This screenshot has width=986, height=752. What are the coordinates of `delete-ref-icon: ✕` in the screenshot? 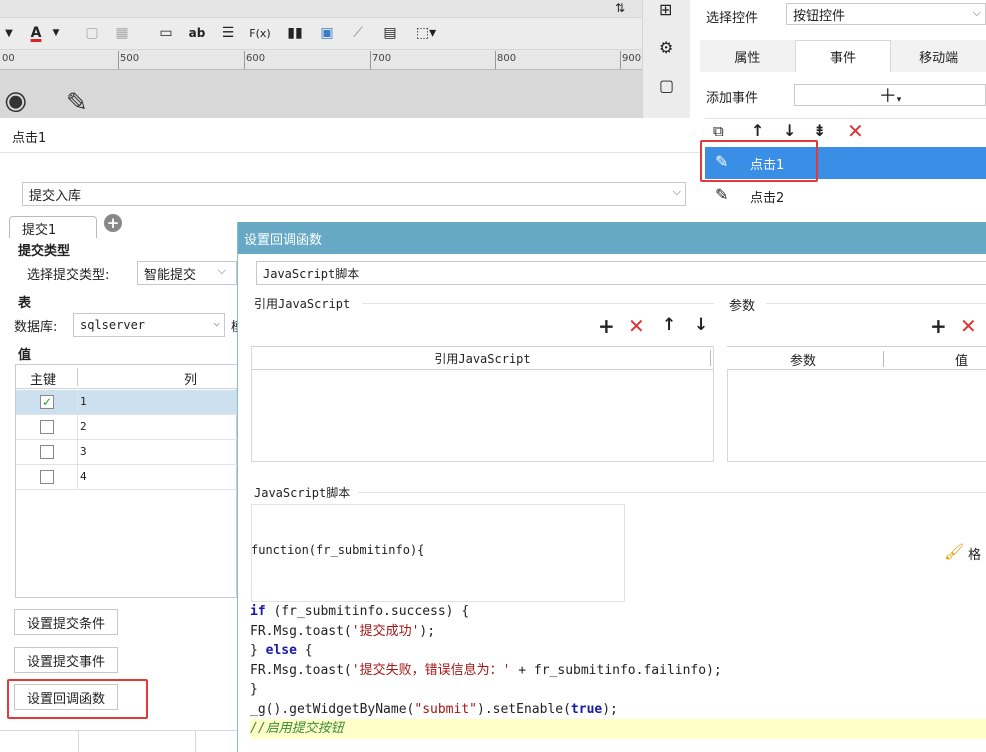 It's located at (636, 326).